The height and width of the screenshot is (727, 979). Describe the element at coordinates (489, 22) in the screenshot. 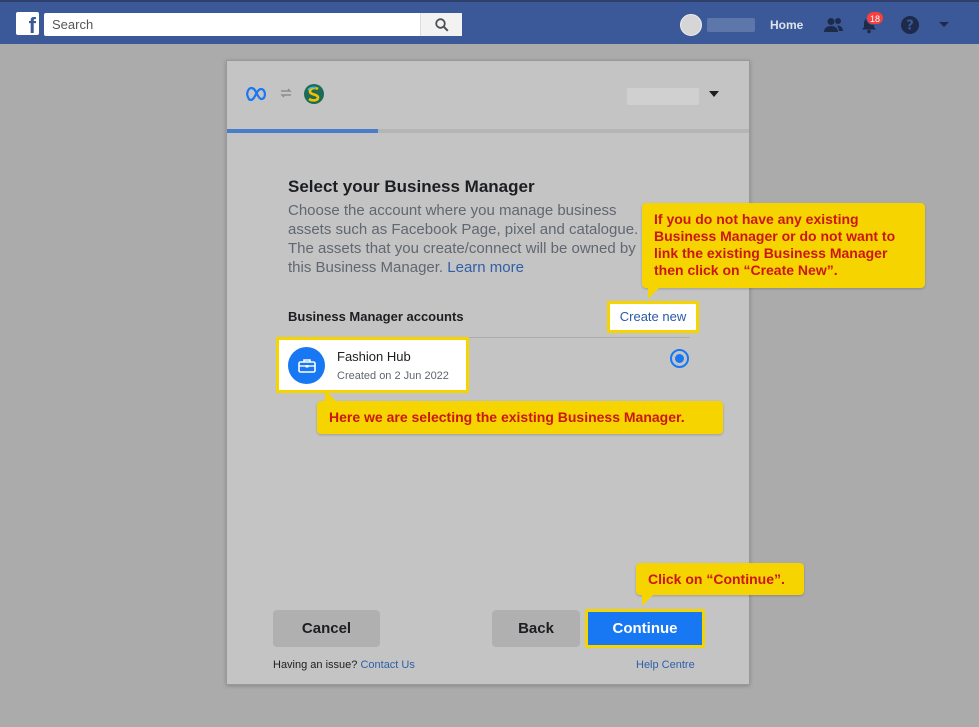

I see `top-navigation-bar: f Home 18 ?` at that location.